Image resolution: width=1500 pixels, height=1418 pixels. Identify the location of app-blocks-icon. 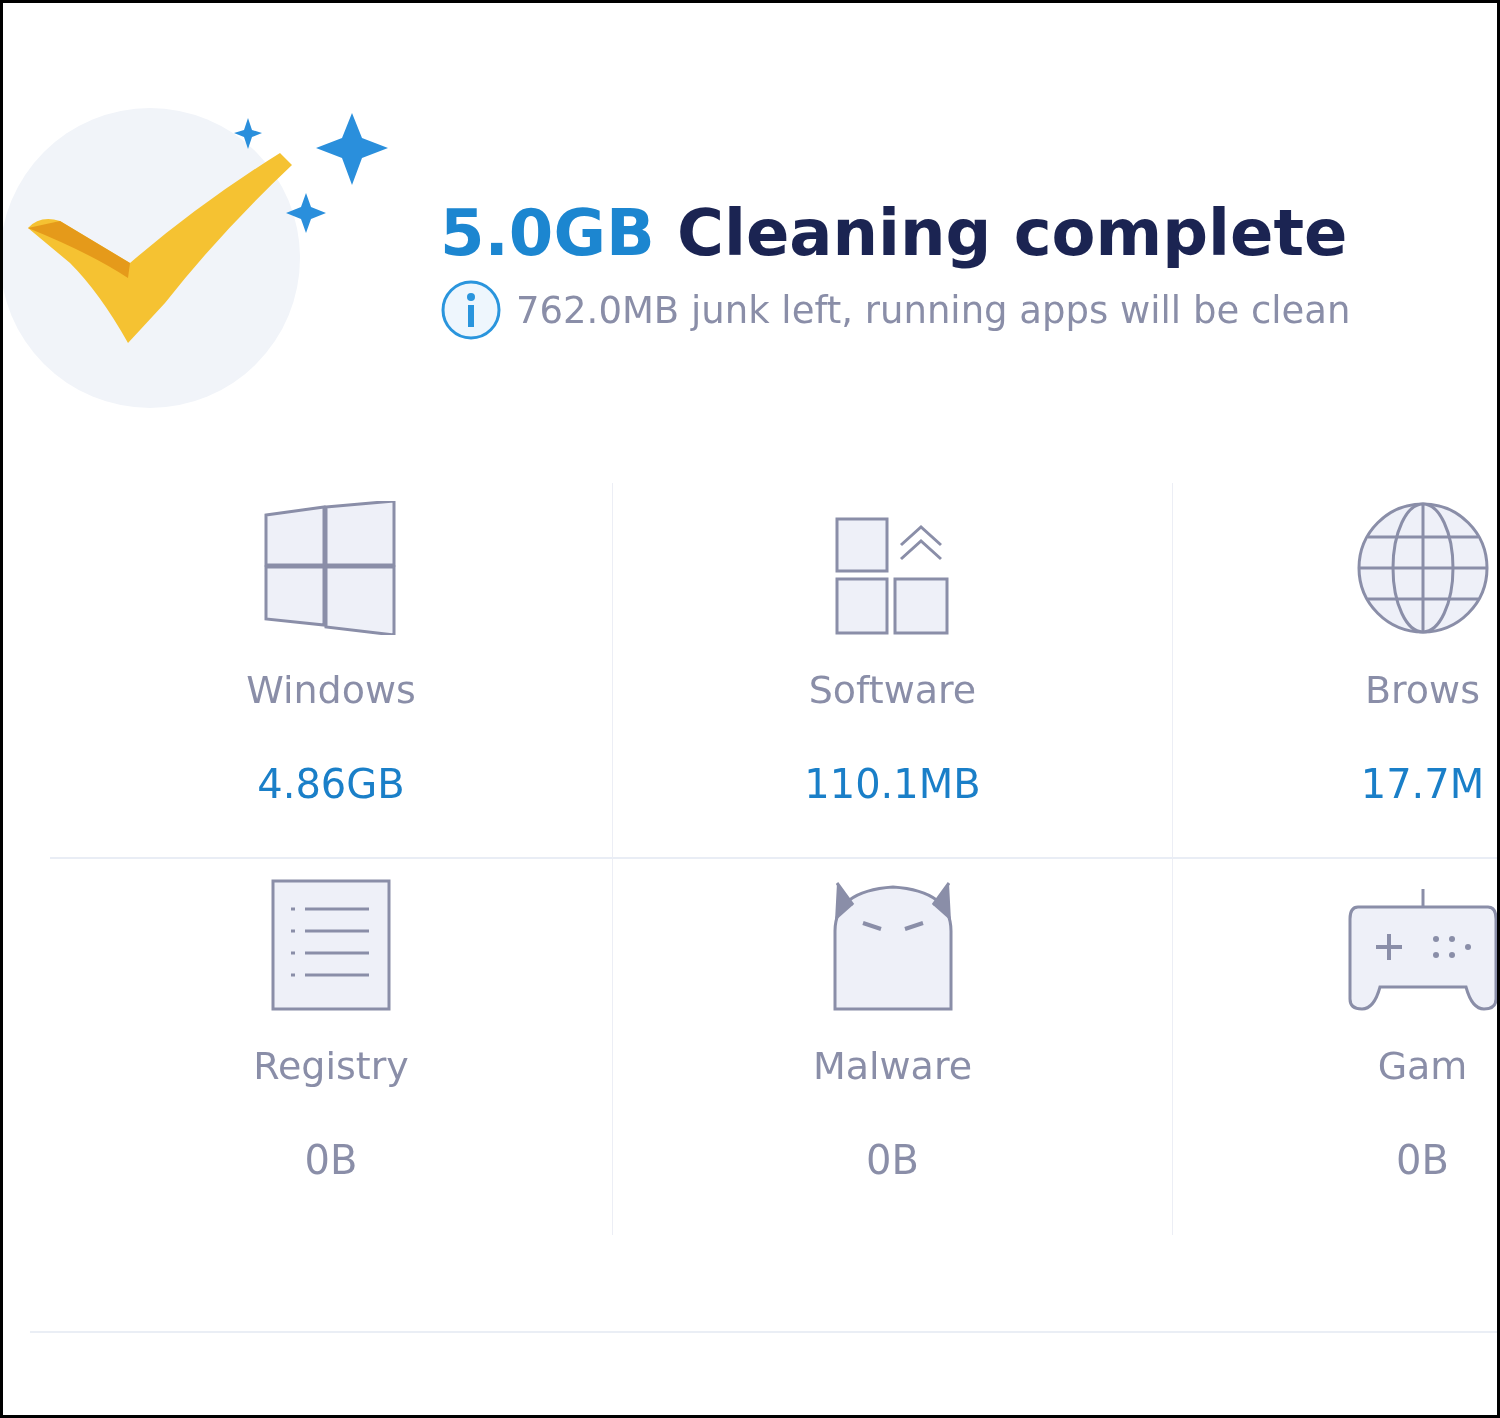
(892, 575).